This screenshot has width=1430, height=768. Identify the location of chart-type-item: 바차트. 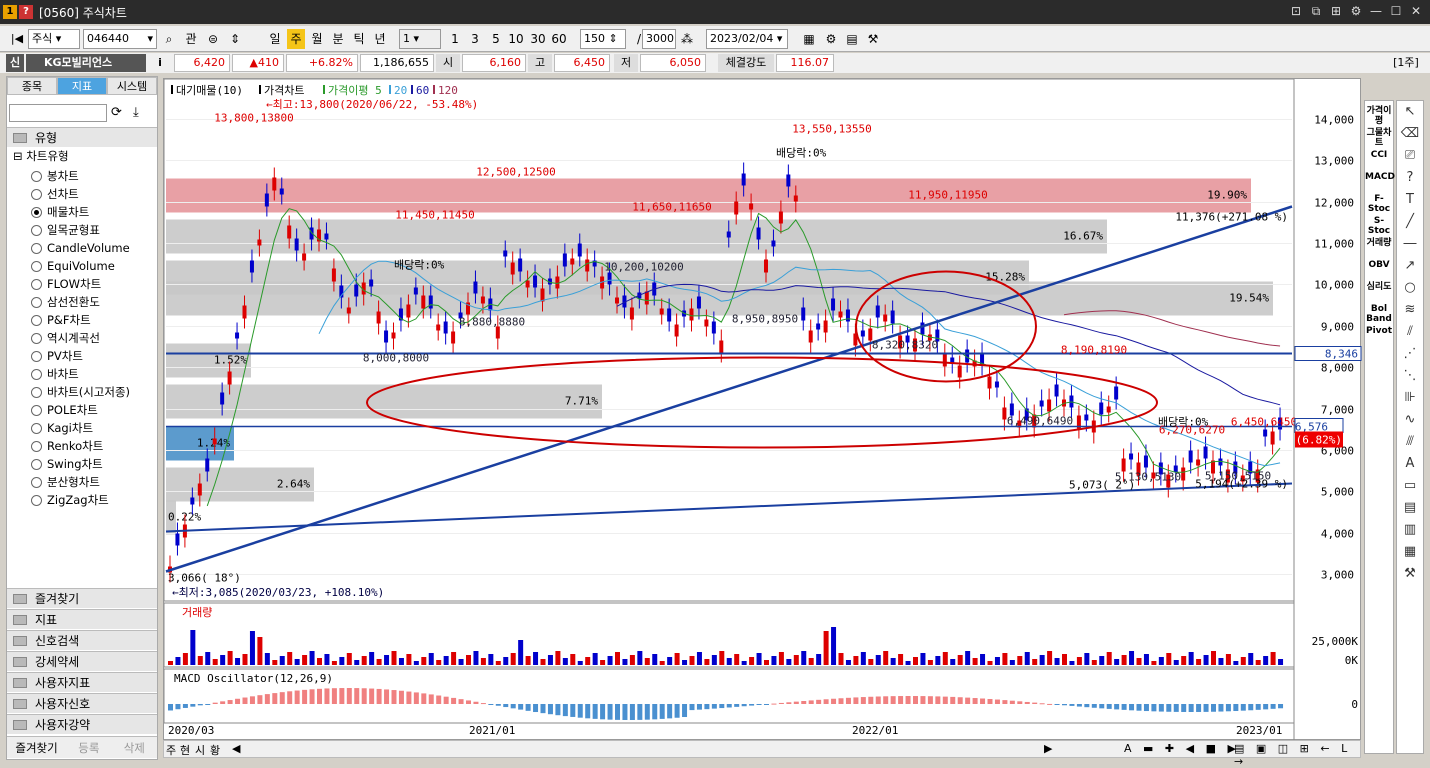
(55, 374).